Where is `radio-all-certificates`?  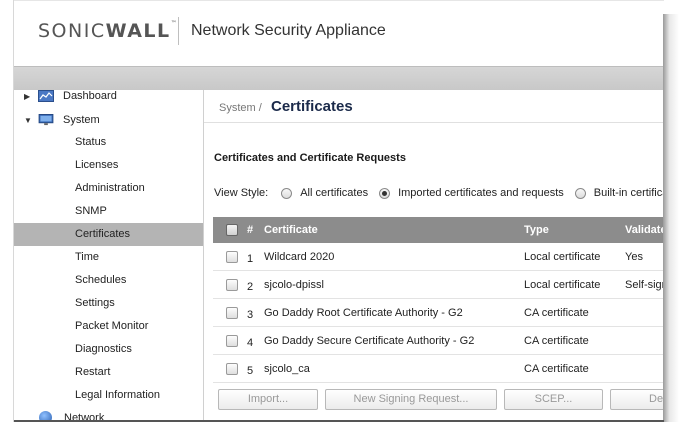
radio-all-certificates is located at coordinates (287, 193).